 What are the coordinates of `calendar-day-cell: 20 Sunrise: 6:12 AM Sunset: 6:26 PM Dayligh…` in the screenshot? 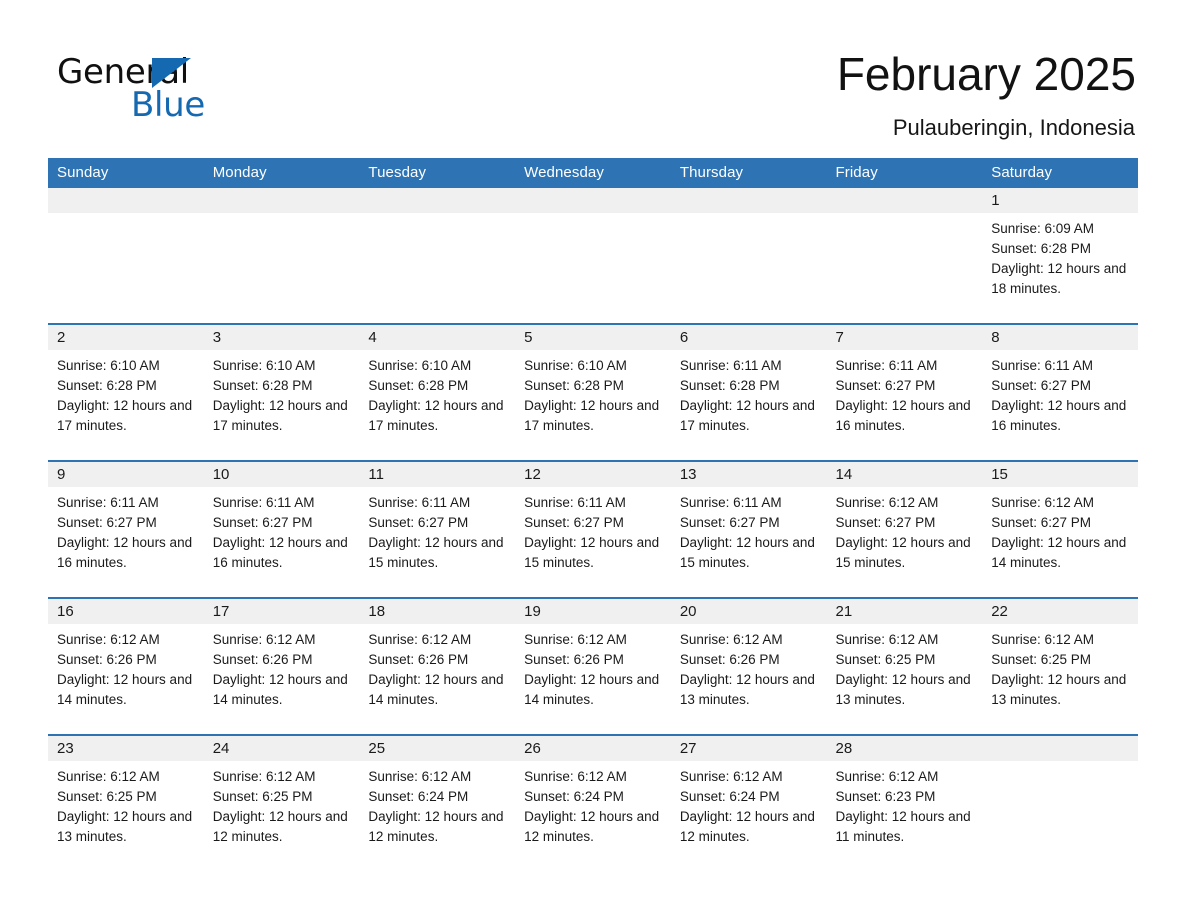 It's located at (748, 666).